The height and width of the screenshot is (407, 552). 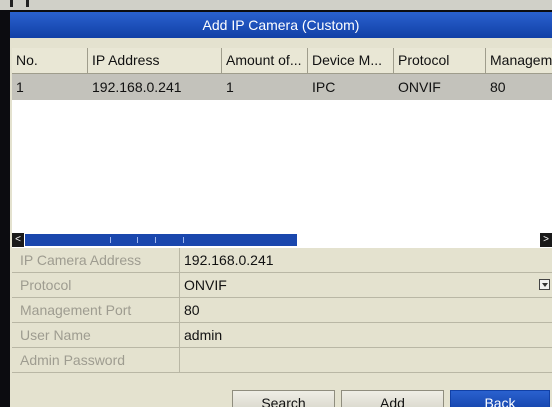 What do you see at coordinates (498, 87) in the screenshot?
I see `cell-management-port: 80` at bounding box center [498, 87].